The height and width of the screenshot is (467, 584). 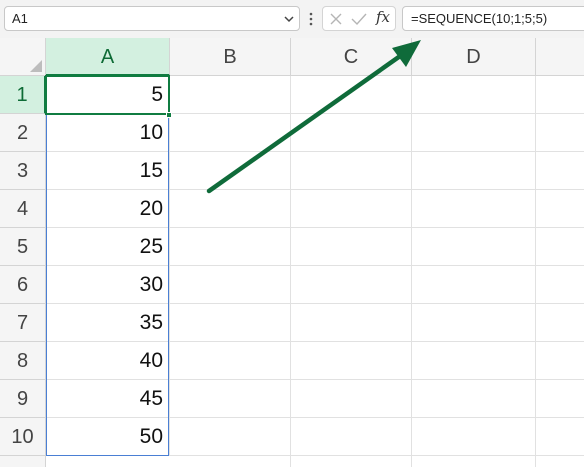 I want to click on cell-a8: 40, so click(x=108, y=361).